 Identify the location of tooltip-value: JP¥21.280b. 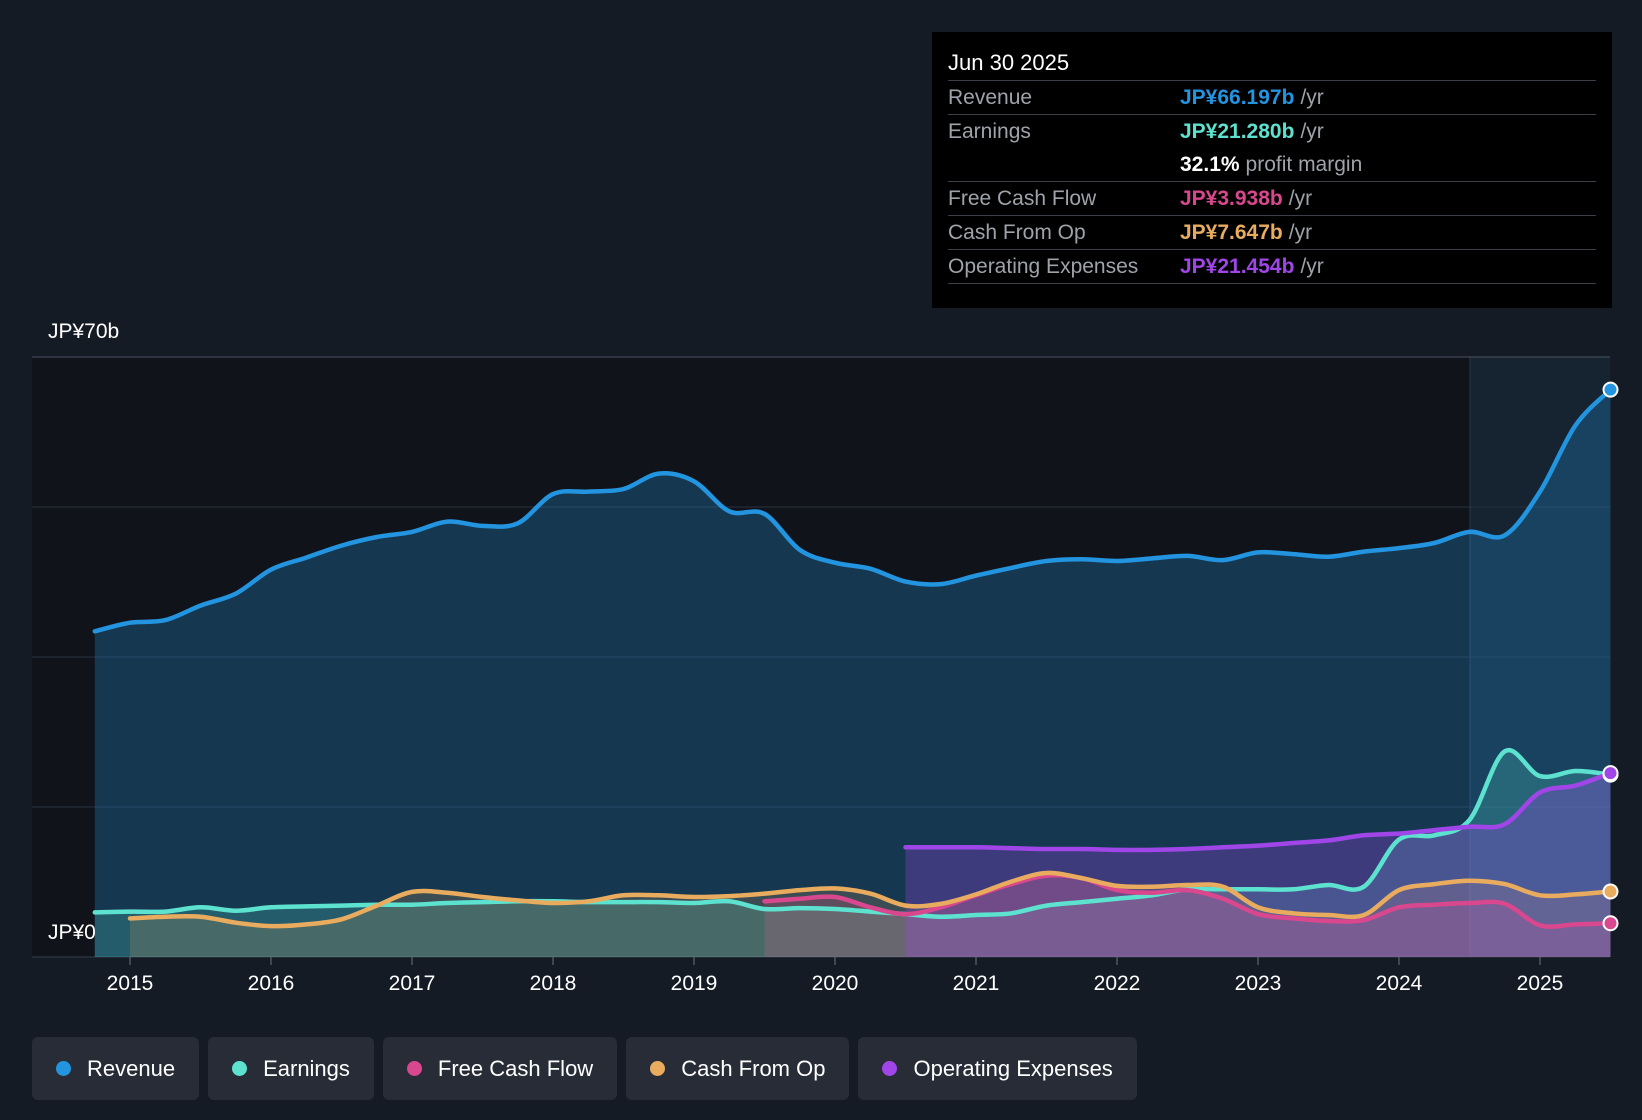
(1237, 131).